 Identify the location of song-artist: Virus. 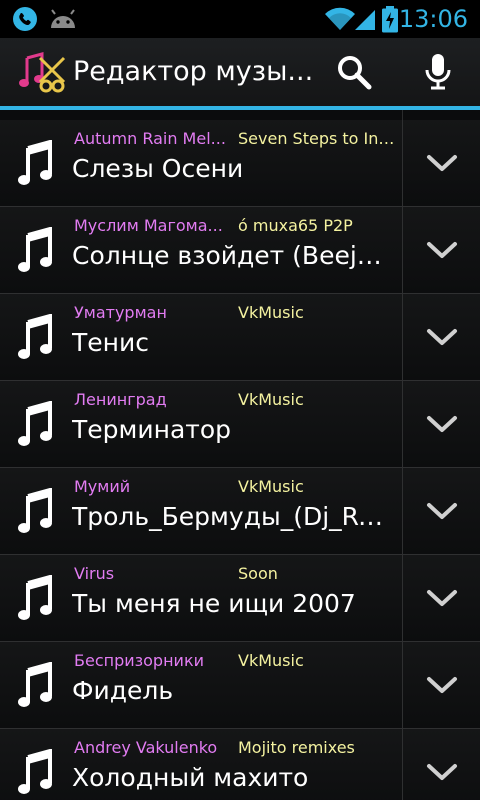
(94, 573).